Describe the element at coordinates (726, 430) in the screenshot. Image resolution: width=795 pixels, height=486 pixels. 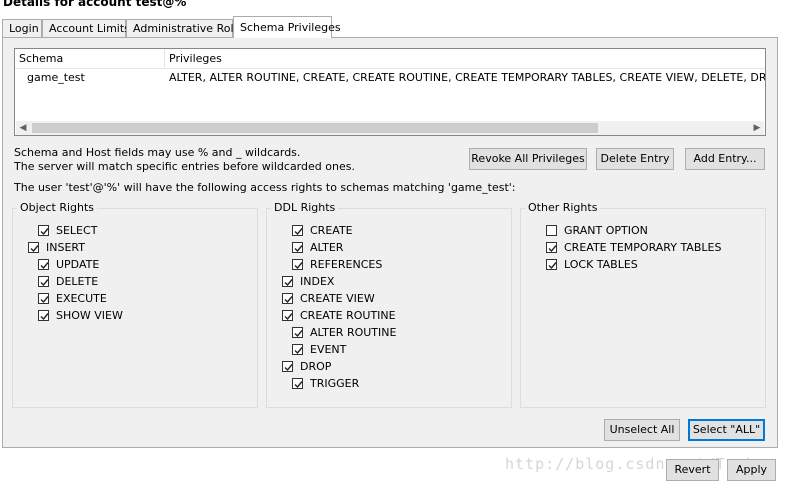
I see `select-all-button: Select "ALL"` at that location.